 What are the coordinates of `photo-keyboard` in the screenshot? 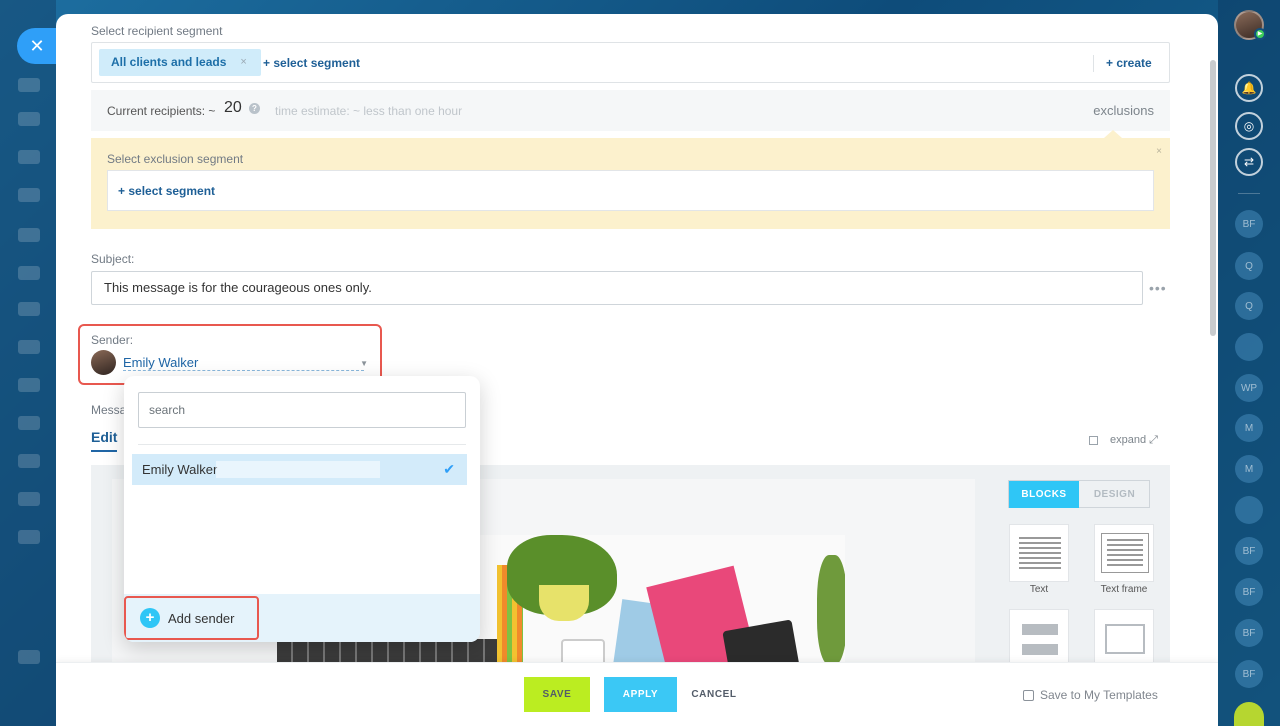 It's located at (387, 650).